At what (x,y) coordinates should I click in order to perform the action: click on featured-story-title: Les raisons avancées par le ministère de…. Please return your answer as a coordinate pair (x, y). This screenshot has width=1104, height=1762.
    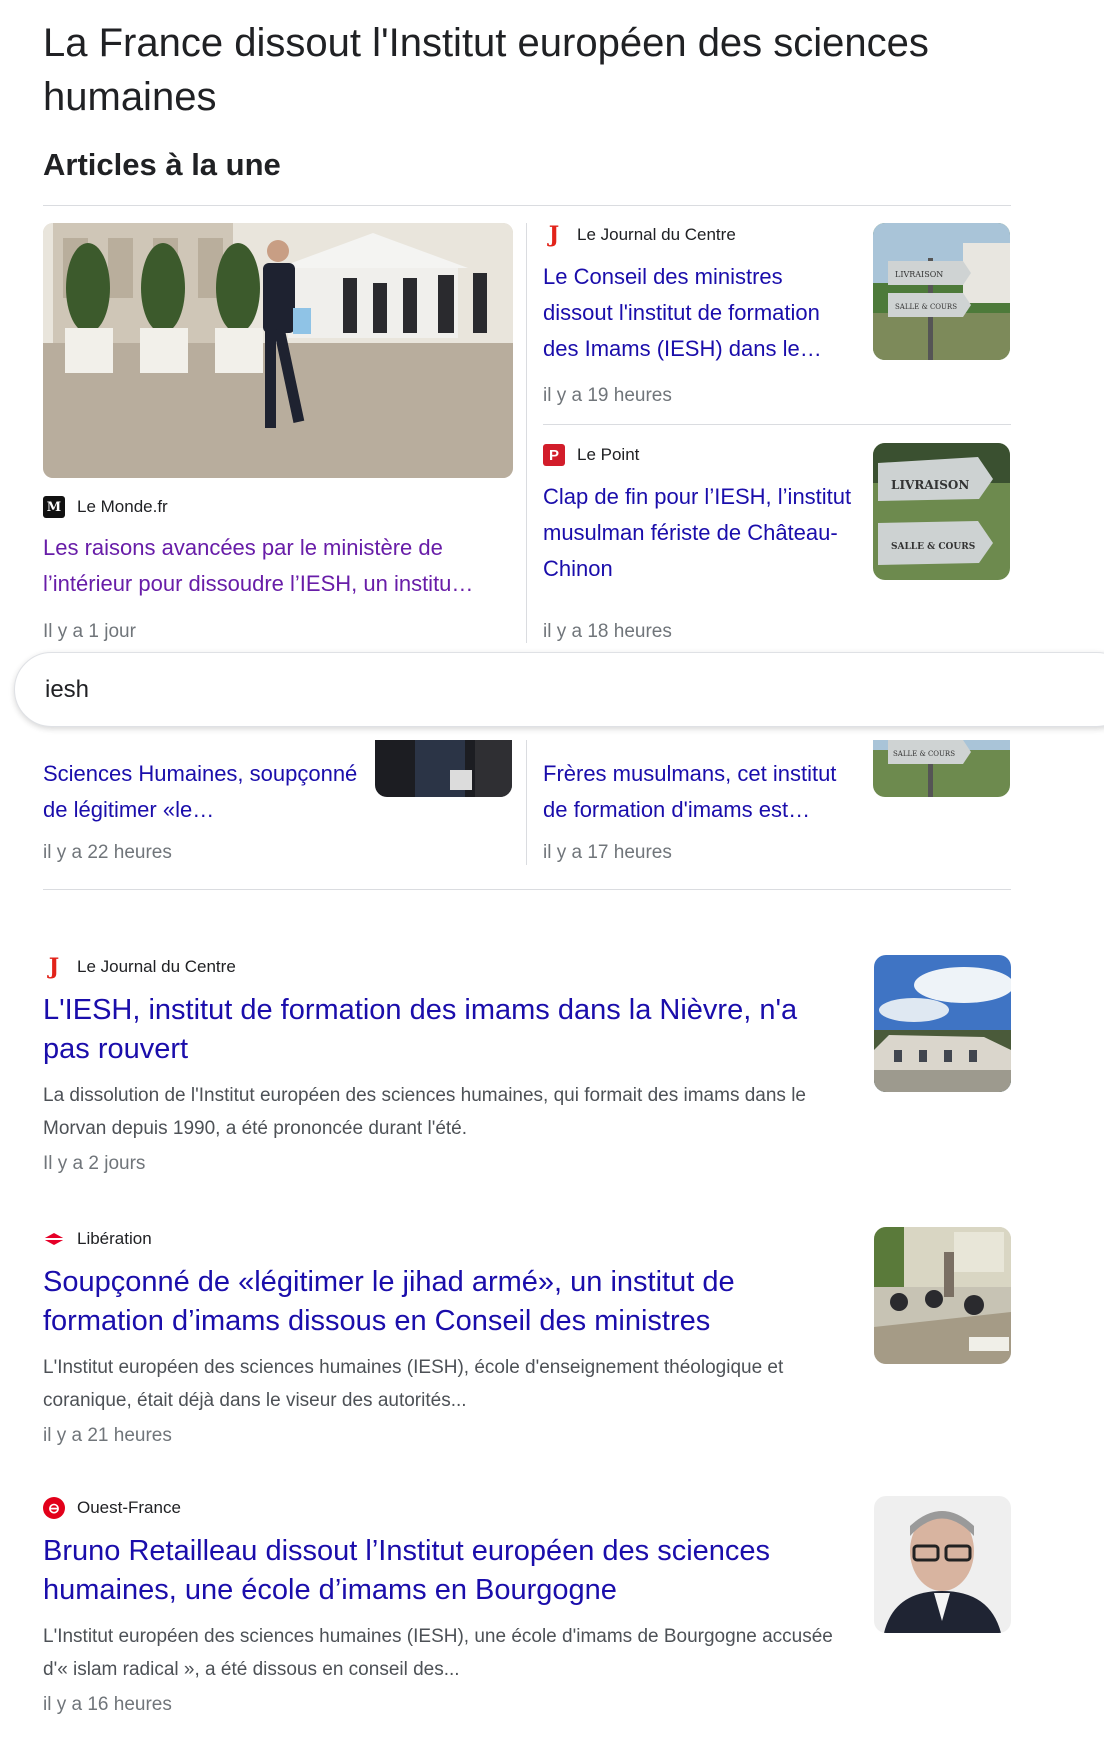
    Looking at the image, I should click on (275, 566).